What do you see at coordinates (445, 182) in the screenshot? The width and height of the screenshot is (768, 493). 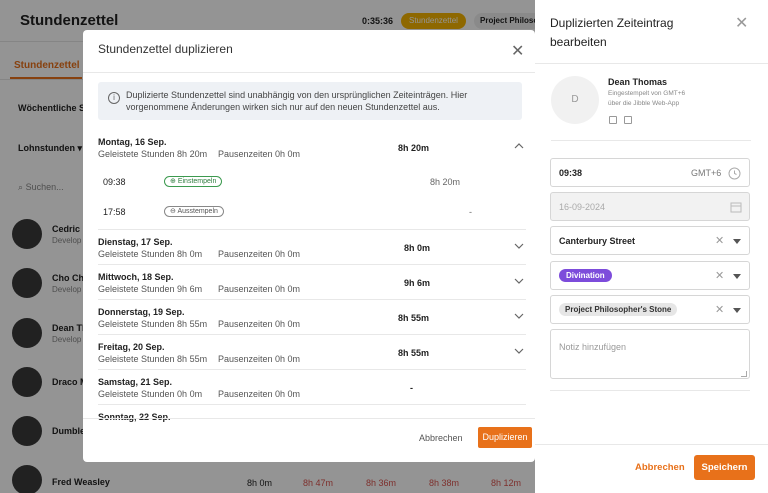 I see `entry-duration: 8h 20m` at bounding box center [445, 182].